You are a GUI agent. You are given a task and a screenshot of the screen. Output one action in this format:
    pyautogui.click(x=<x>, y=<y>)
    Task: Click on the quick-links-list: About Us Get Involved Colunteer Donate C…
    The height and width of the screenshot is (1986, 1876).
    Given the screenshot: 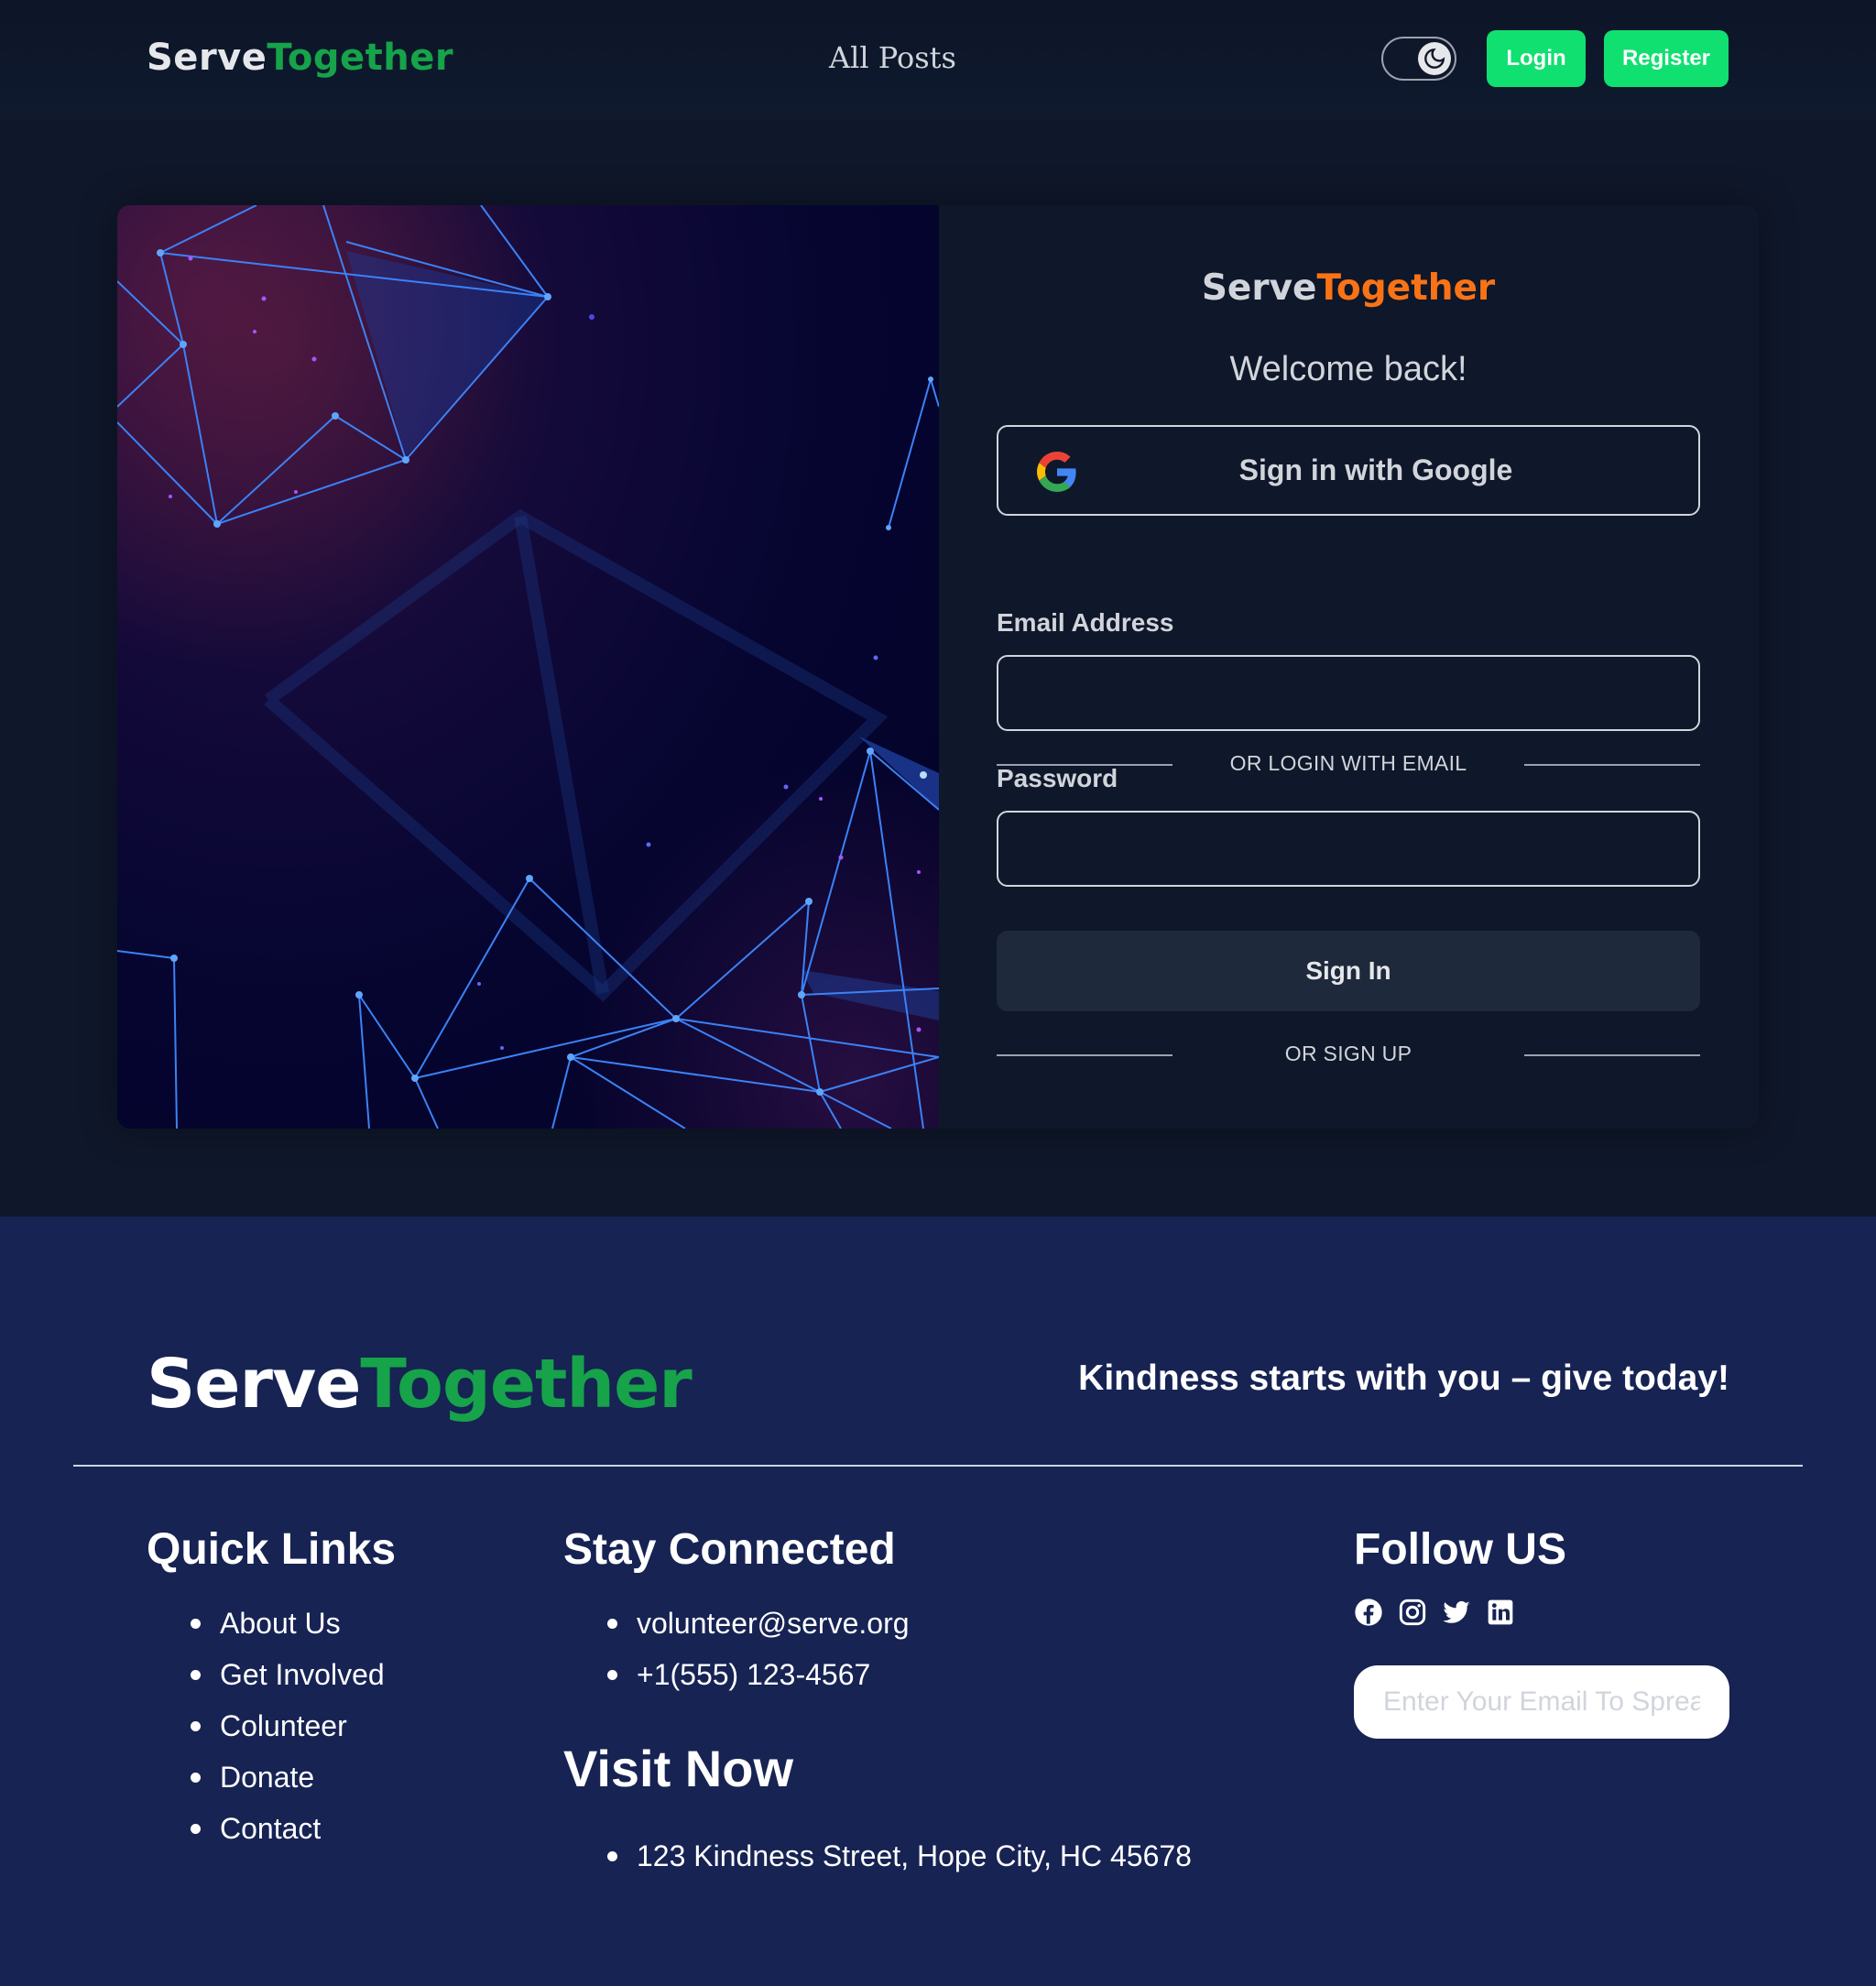 What is the action you would take?
    pyautogui.click(x=266, y=1726)
    